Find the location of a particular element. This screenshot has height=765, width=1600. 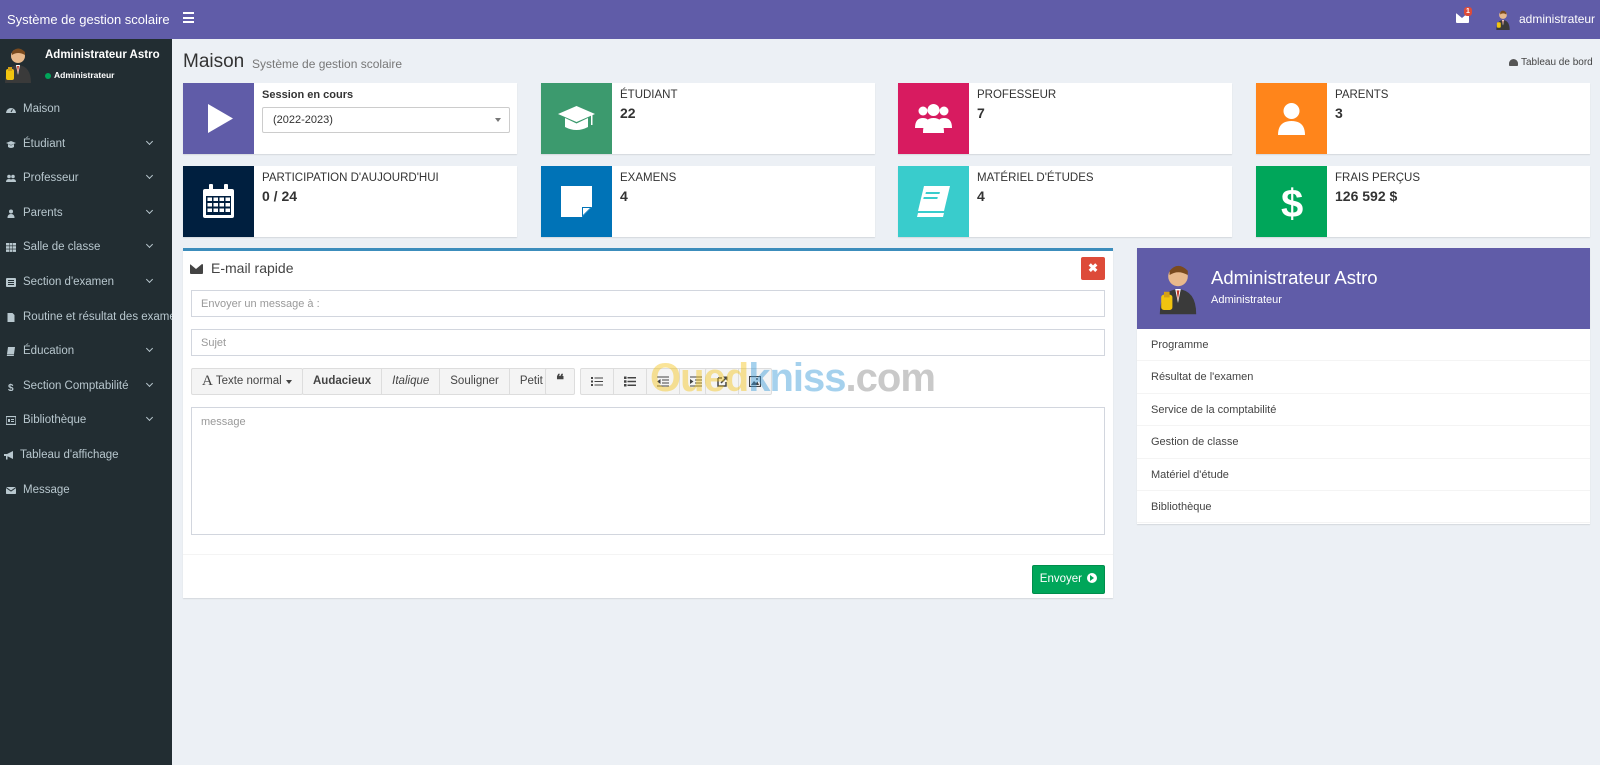

materials-info-box: MATÉRIEL D'ÉTUDES 4 is located at coordinates (1065, 201).